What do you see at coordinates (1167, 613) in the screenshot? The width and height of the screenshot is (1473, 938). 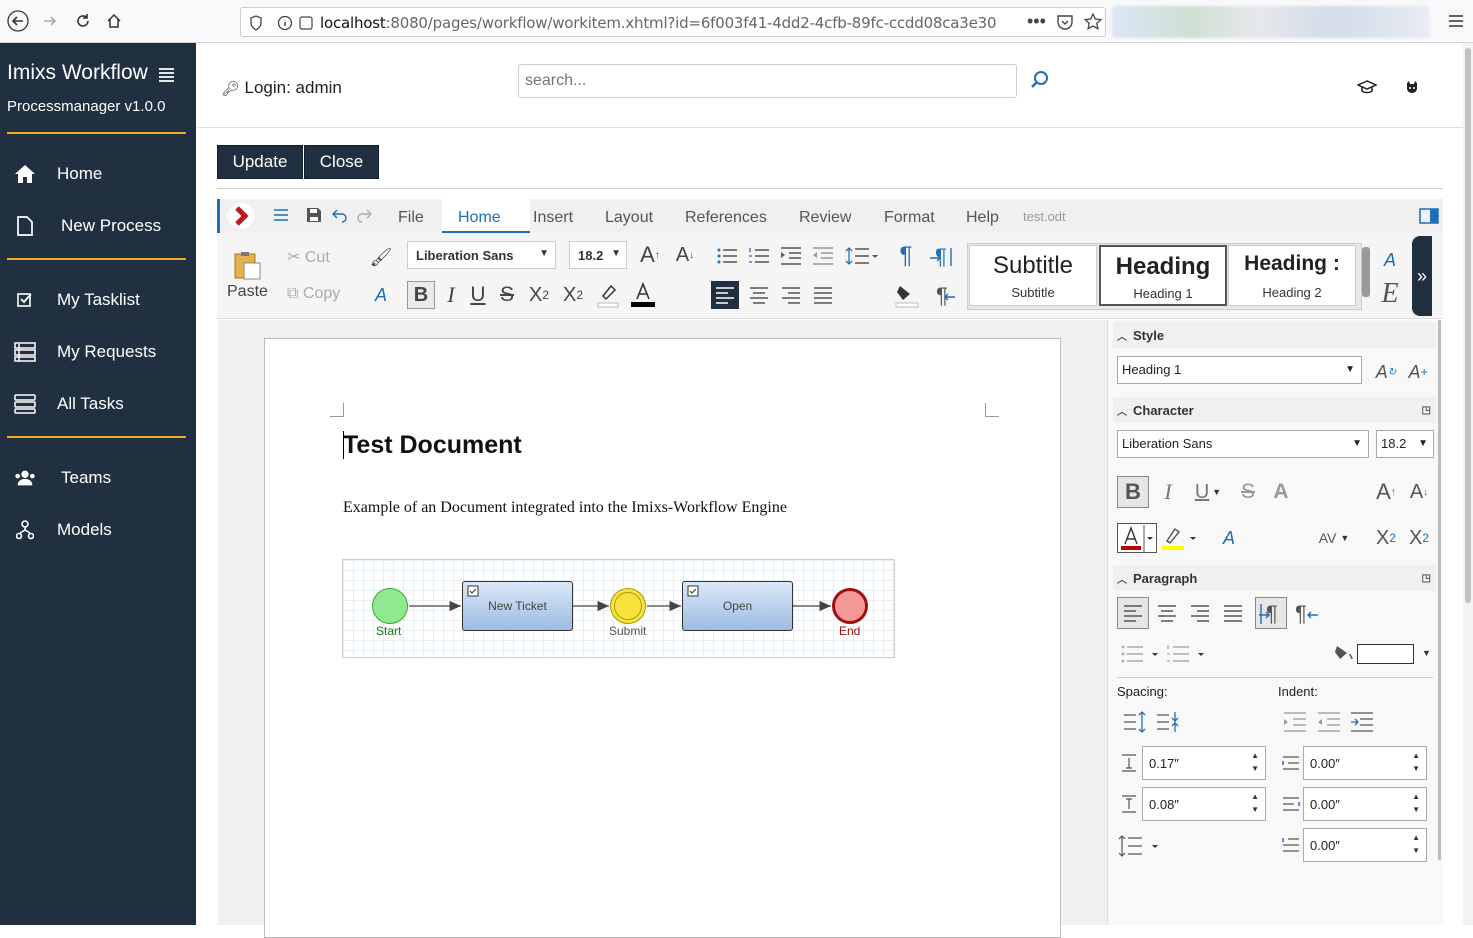 I see `panel-align-center-button` at bounding box center [1167, 613].